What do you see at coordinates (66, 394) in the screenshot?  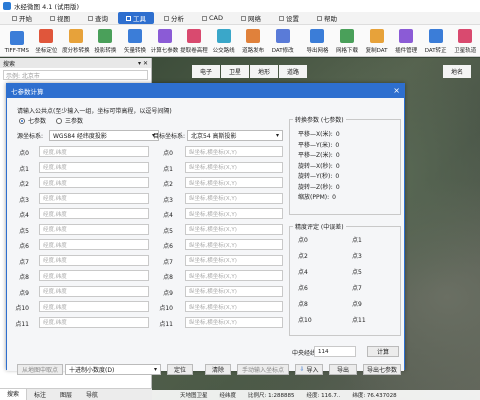 I see `left-tab: 图层` at bounding box center [66, 394].